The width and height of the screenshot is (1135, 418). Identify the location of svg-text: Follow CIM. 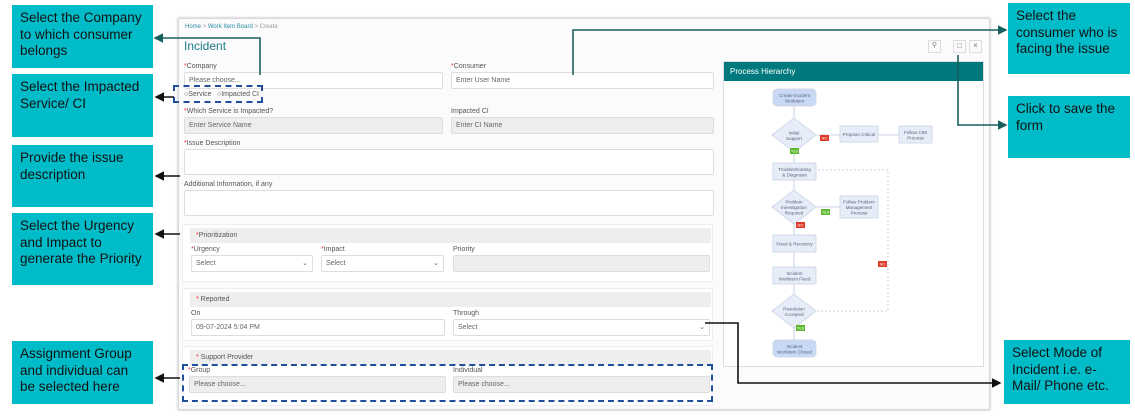
(915, 132).